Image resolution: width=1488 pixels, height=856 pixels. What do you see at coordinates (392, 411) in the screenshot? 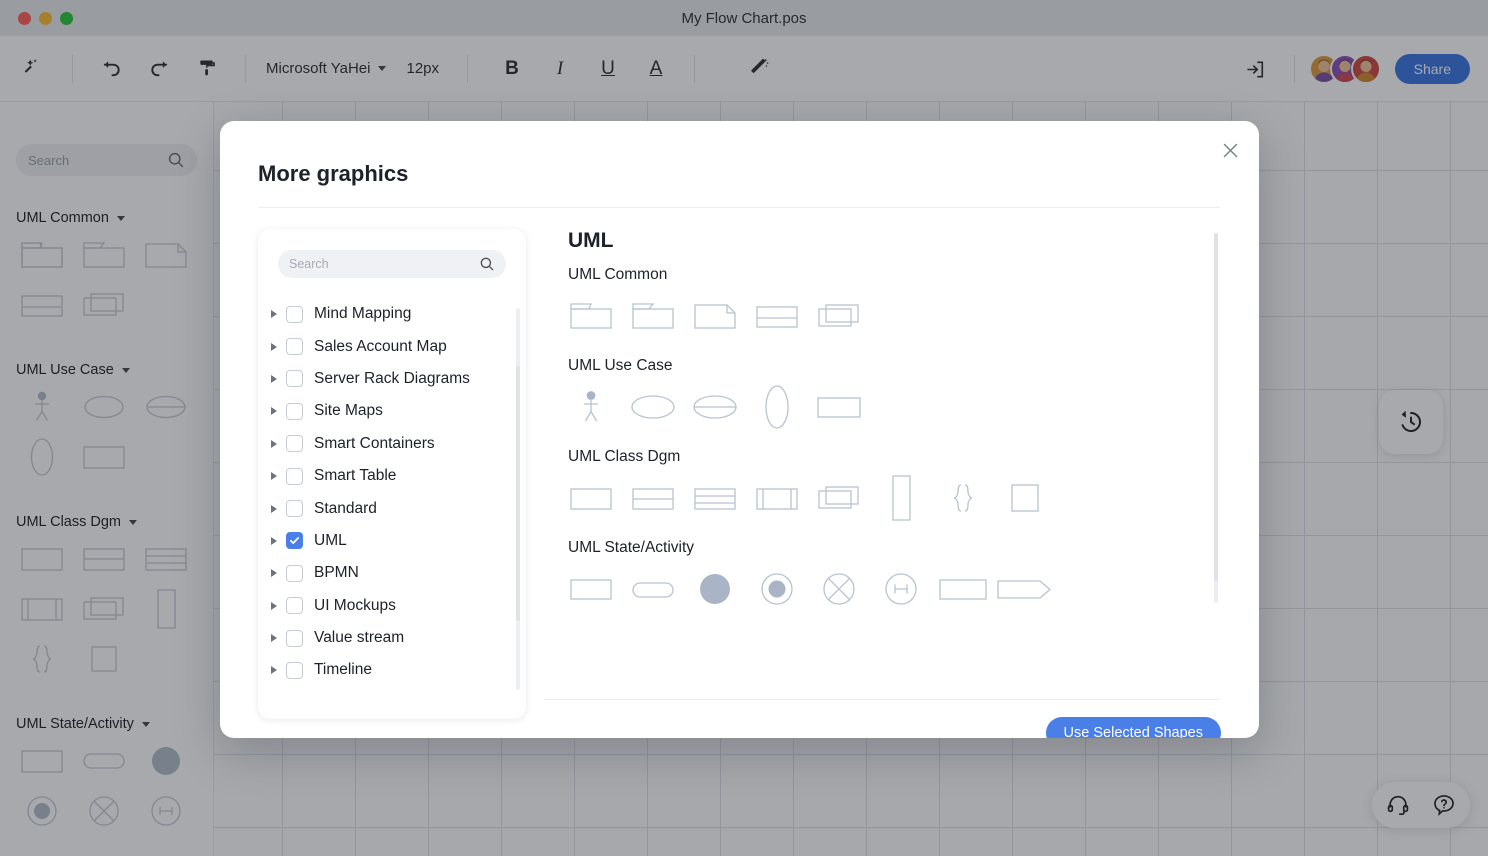
I see `category-row-site-maps: Site Maps` at bounding box center [392, 411].